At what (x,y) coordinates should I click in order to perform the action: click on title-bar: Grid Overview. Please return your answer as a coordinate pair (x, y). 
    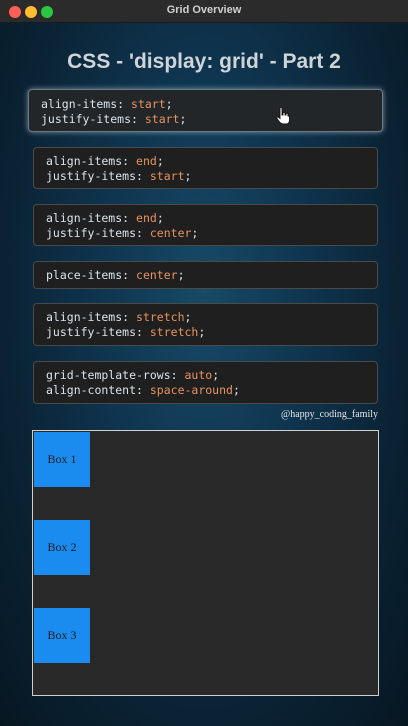
    Looking at the image, I should click on (204, 11).